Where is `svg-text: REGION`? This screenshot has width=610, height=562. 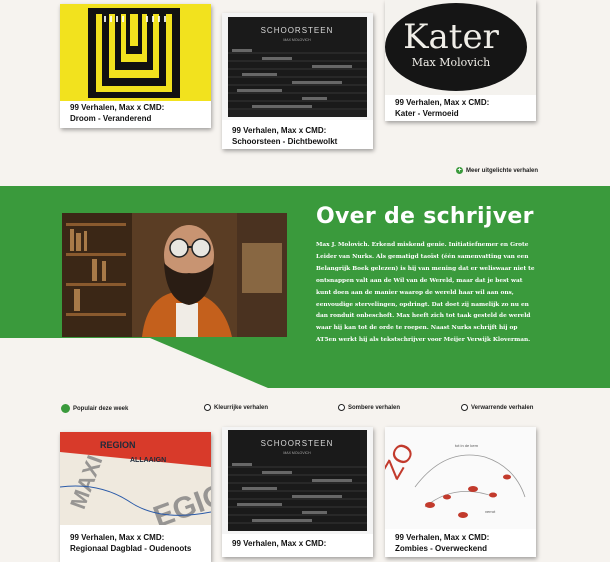 svg-text: REGION is located at coordinates (118, 445).